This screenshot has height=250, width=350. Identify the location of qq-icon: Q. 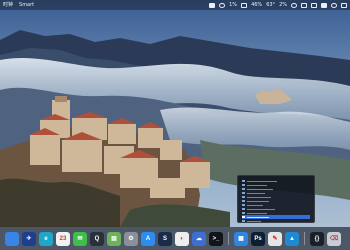
(97, 238).